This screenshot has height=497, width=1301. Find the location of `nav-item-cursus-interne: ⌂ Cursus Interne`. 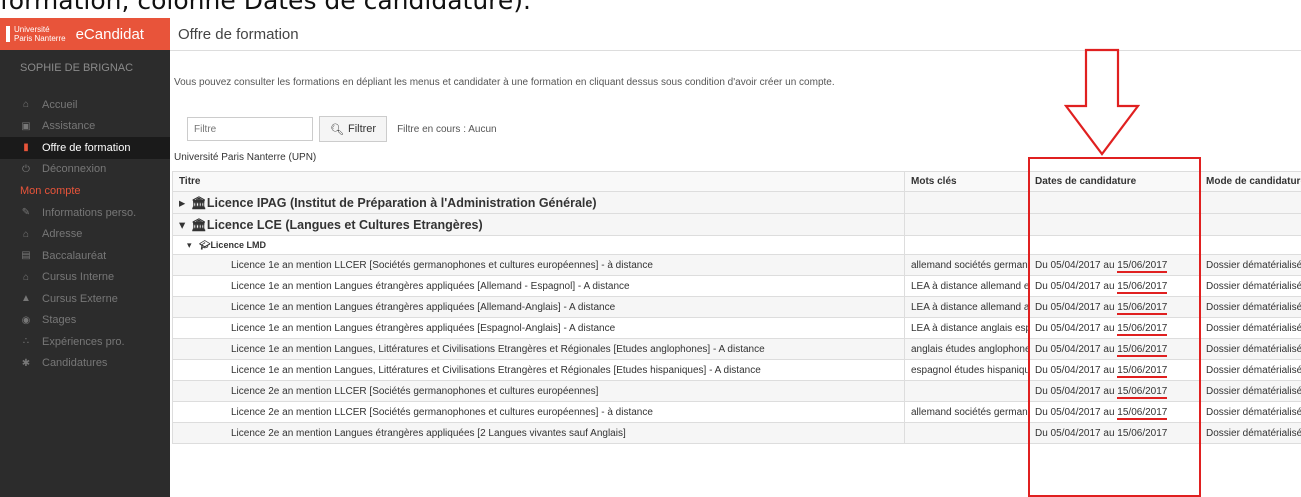

nav-item-cursus-interne: ⌂ Cursus Interne is located at coordinates (85, 278).